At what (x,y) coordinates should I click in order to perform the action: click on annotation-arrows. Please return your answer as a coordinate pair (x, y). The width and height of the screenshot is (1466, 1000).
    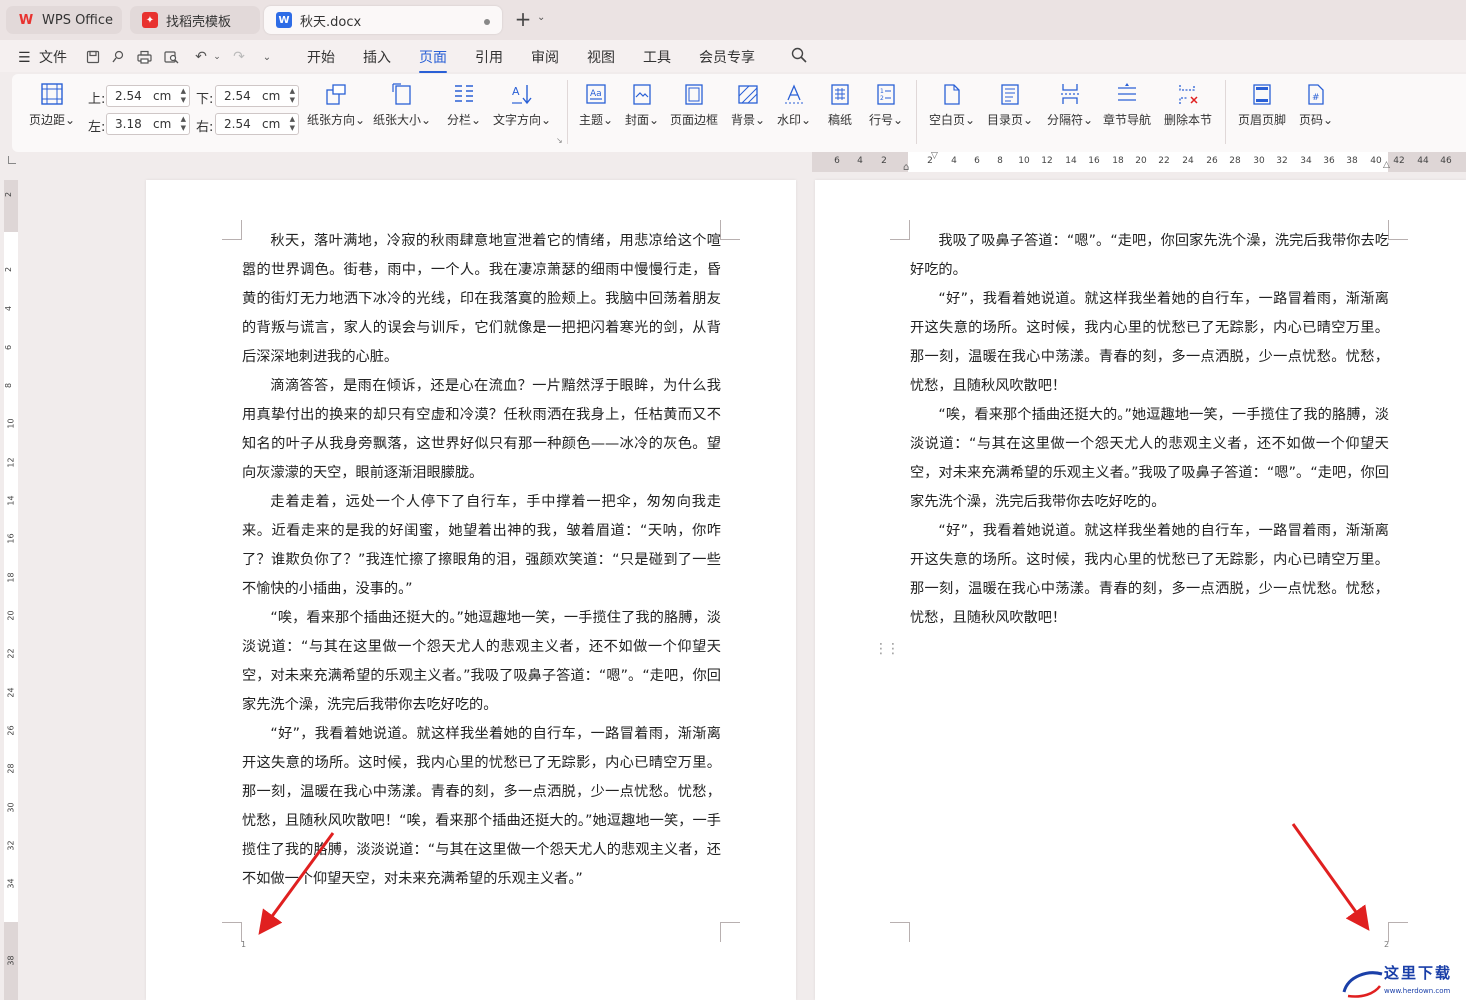
    Looking at the image, I should click on (814, 879).